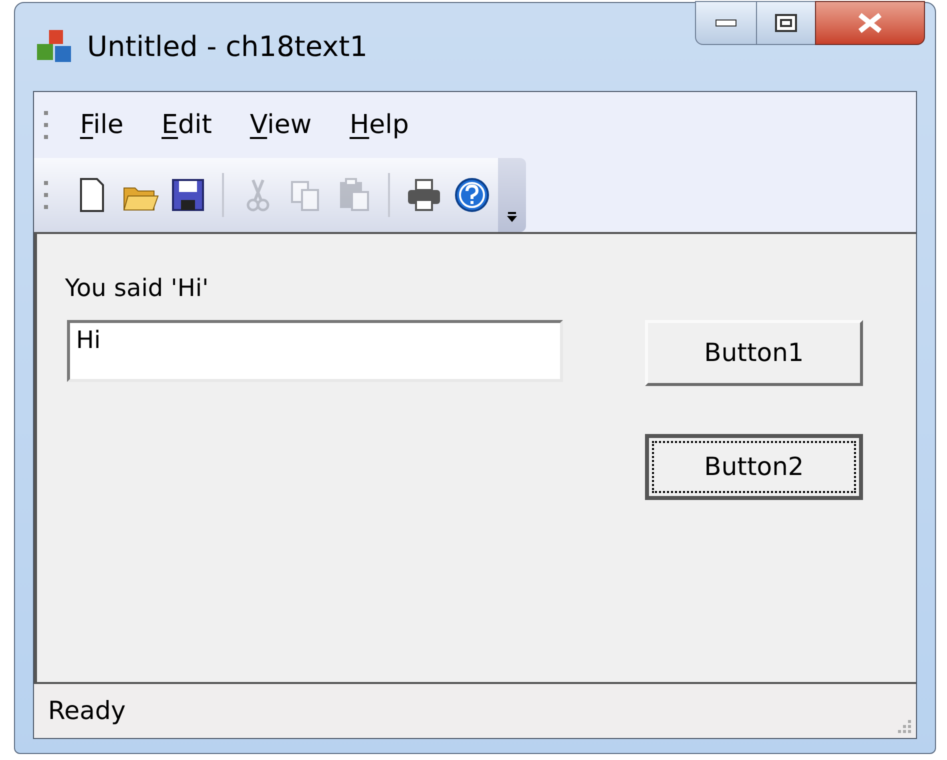 This screenshot has height=760, width=947. I want to click on resize-grip-icon, so click(904, 726).